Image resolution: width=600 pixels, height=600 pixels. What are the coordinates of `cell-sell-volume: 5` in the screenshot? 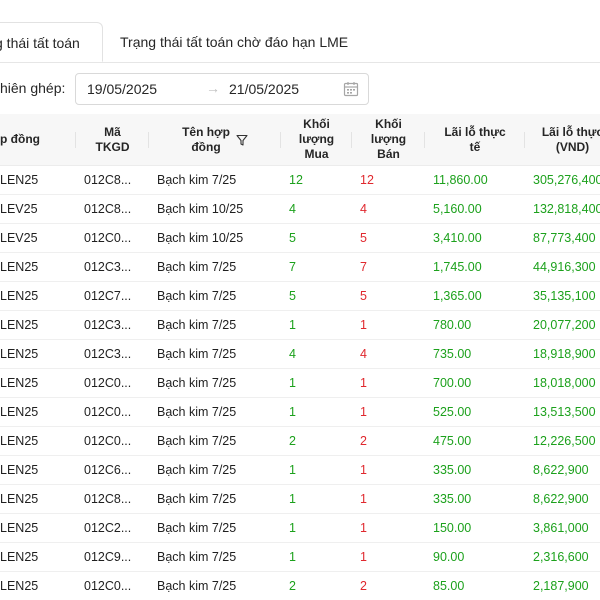 It's located at (388, 296).